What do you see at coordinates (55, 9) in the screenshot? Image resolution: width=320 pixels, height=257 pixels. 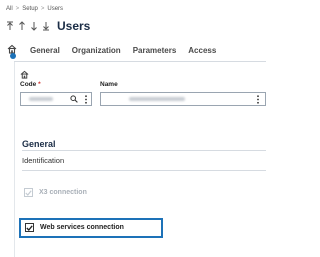 I see `breadcrumb-item-users: Users` at bounding box center [55, 9].